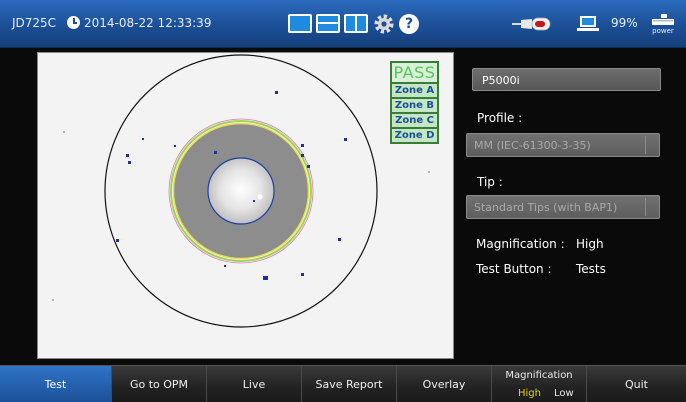  Describe the element at coordinates (260, 197) in the screenshot. I see `core-highlight` at that location.